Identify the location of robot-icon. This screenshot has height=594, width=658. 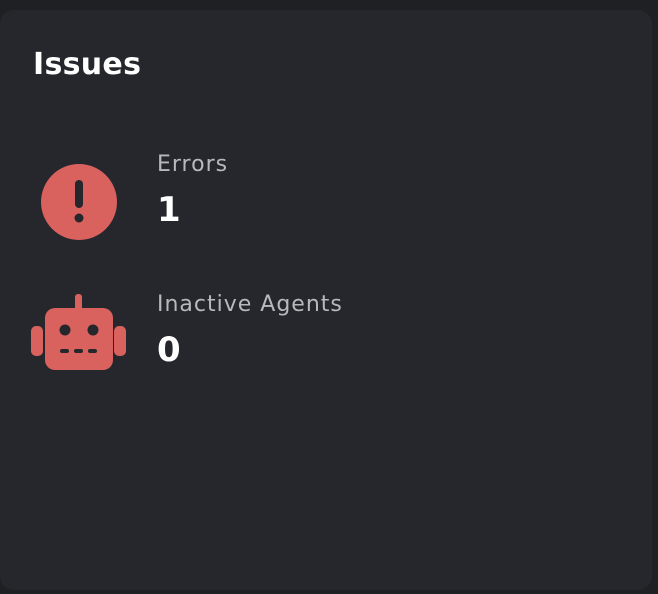
(79, 335).